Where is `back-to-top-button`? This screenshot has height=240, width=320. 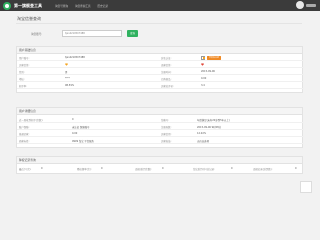
back-to-top-button is located at coordinates (306, 187).